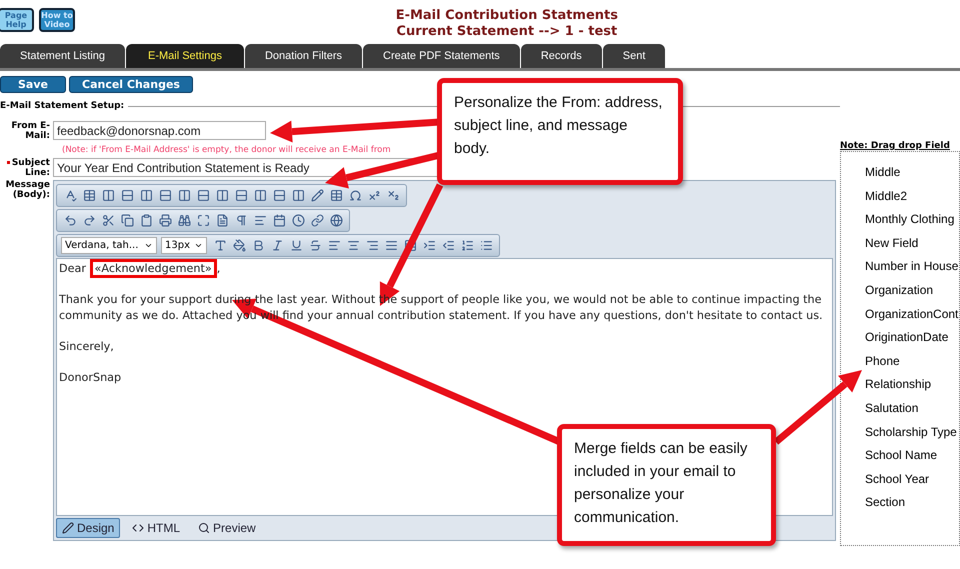 Image resolution: width=960 pixels, height=569 pixels. I want to click on code-icon, so click(138, 528).